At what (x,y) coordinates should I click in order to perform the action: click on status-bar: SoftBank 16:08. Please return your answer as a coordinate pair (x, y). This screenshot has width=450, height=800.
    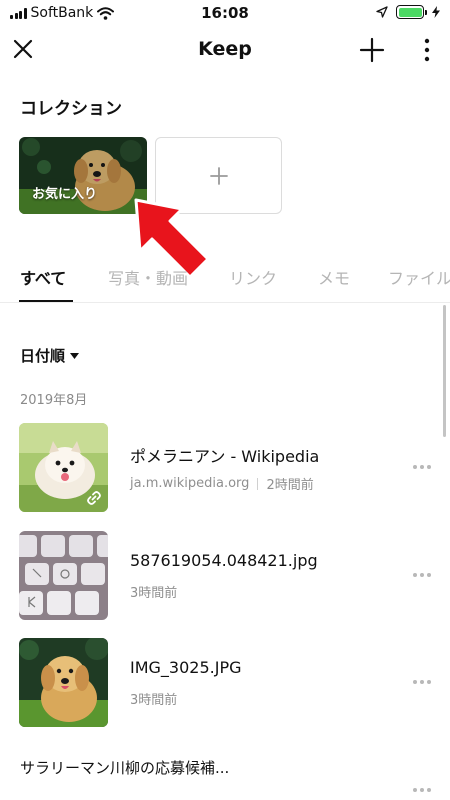
    Looking at the image, I should click on (225, 13).